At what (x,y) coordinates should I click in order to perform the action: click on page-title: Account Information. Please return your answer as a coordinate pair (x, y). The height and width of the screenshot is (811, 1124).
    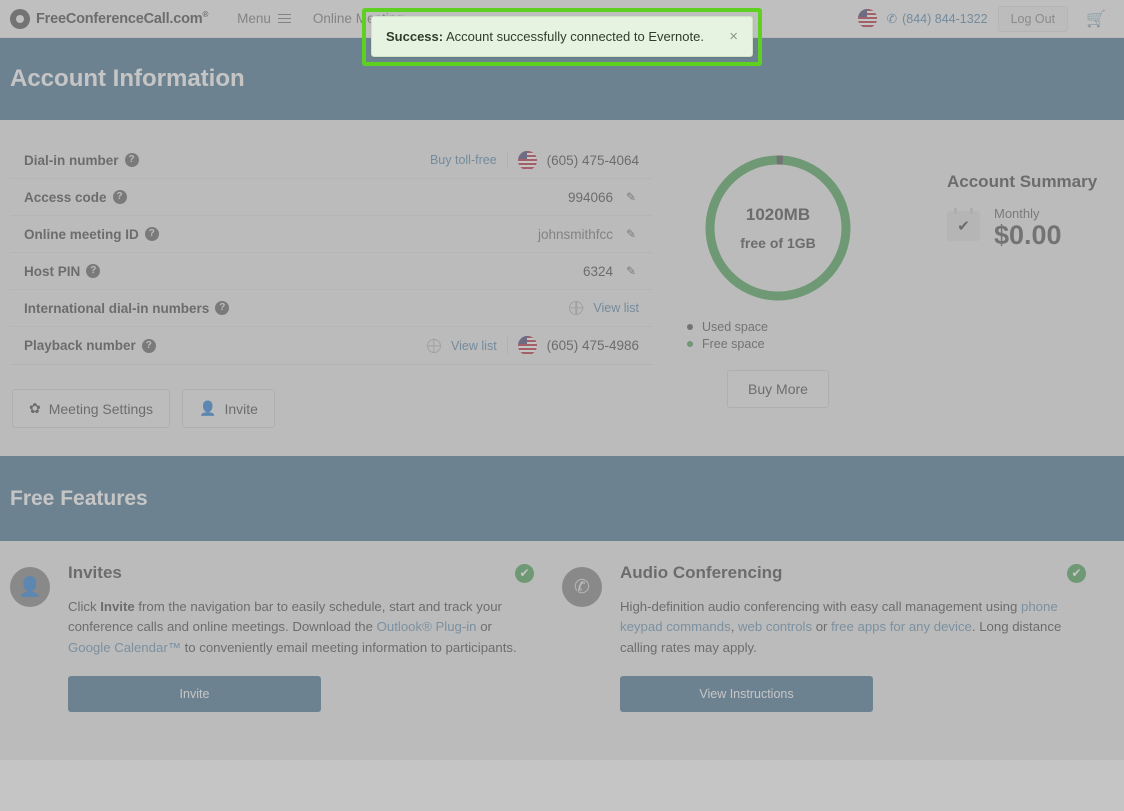
    Looking at the image, I should click on (127, 78).